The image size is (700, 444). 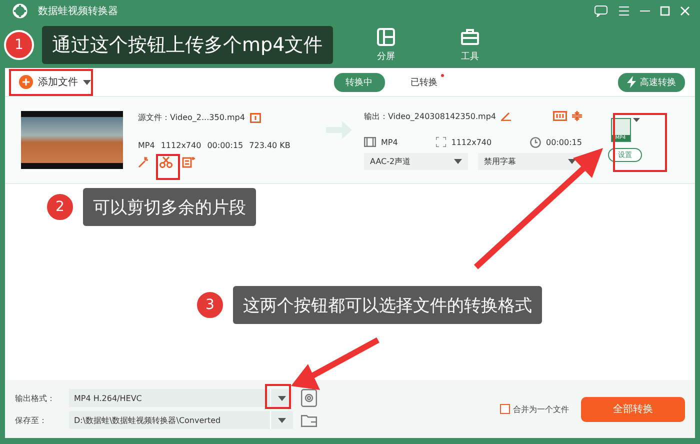 What do you see at coordinates (424, 82) in the screenshot?
I see `status-tab: 已转换` at bounding box center [424, 82].